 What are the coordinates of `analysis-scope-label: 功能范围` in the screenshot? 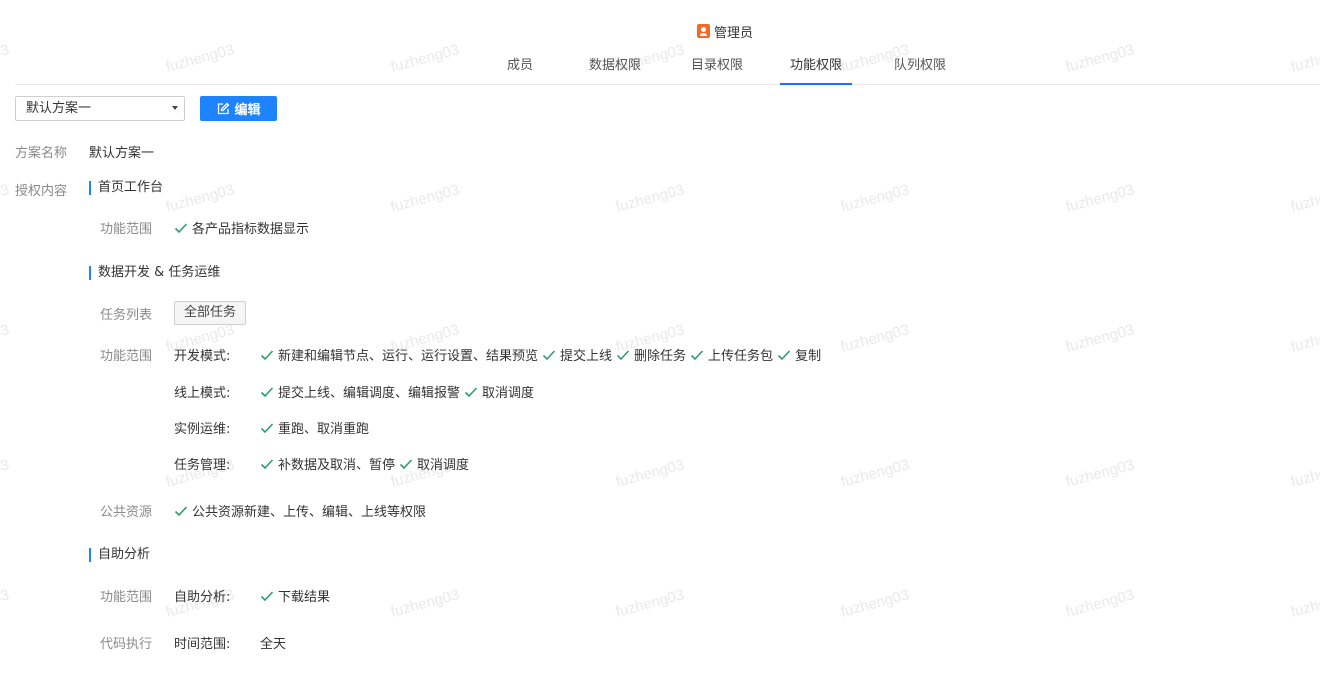 It's located at (126, 597).